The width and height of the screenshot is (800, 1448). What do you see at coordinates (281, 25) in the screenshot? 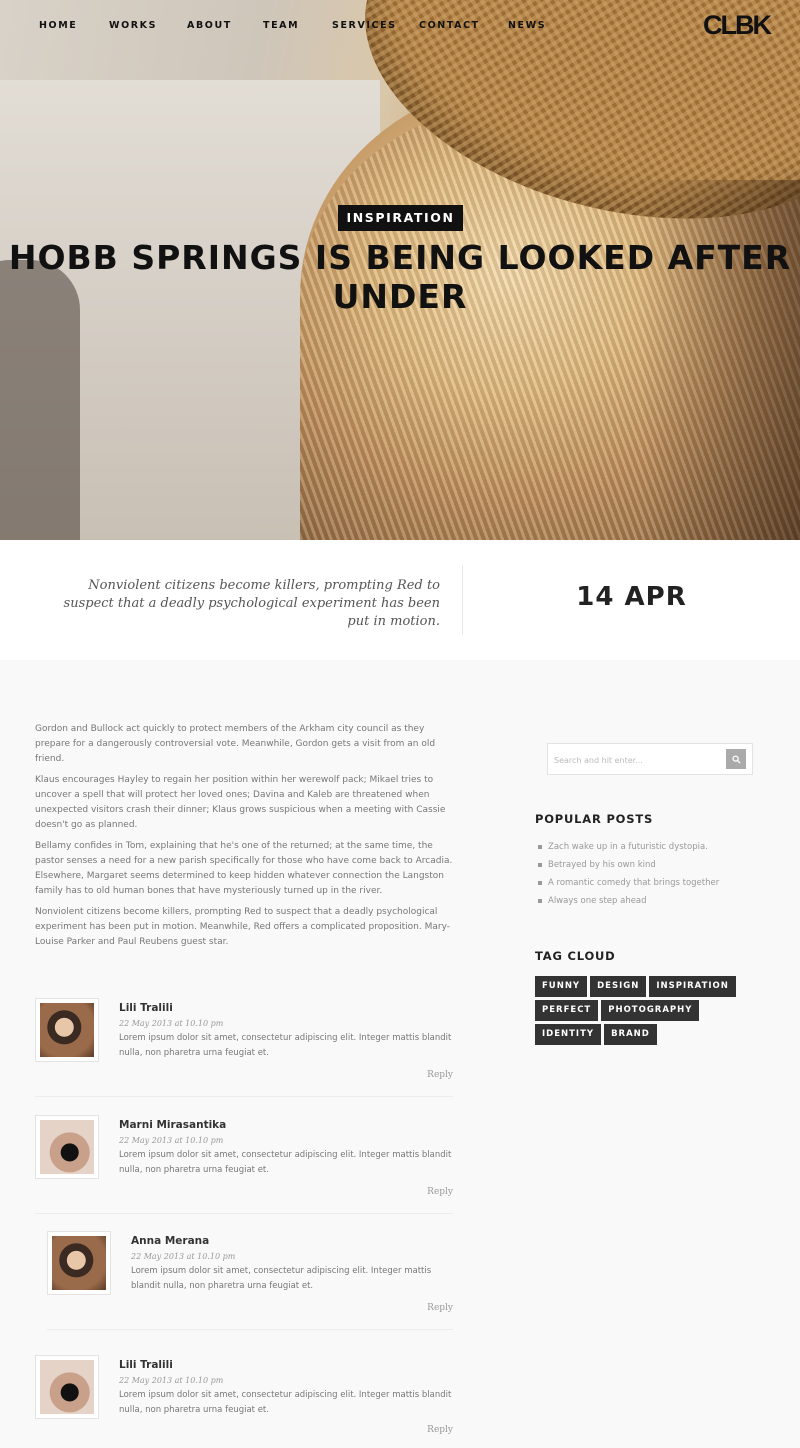
I see `nav-team: TEAM` at bounding box center [281, 25].